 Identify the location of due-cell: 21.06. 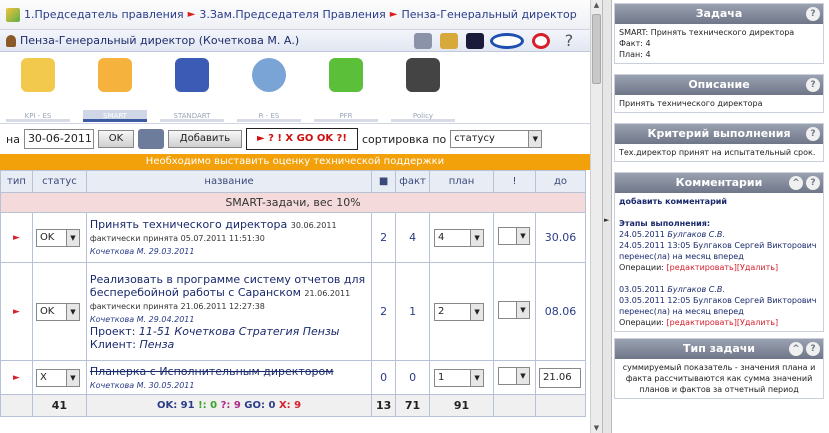
(560, 377).